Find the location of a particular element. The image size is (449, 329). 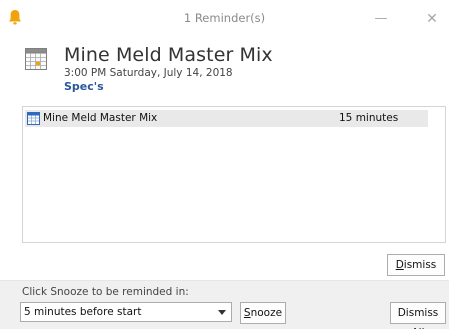

dismiss-button: Dismiss is located at coordinates (416, 265).